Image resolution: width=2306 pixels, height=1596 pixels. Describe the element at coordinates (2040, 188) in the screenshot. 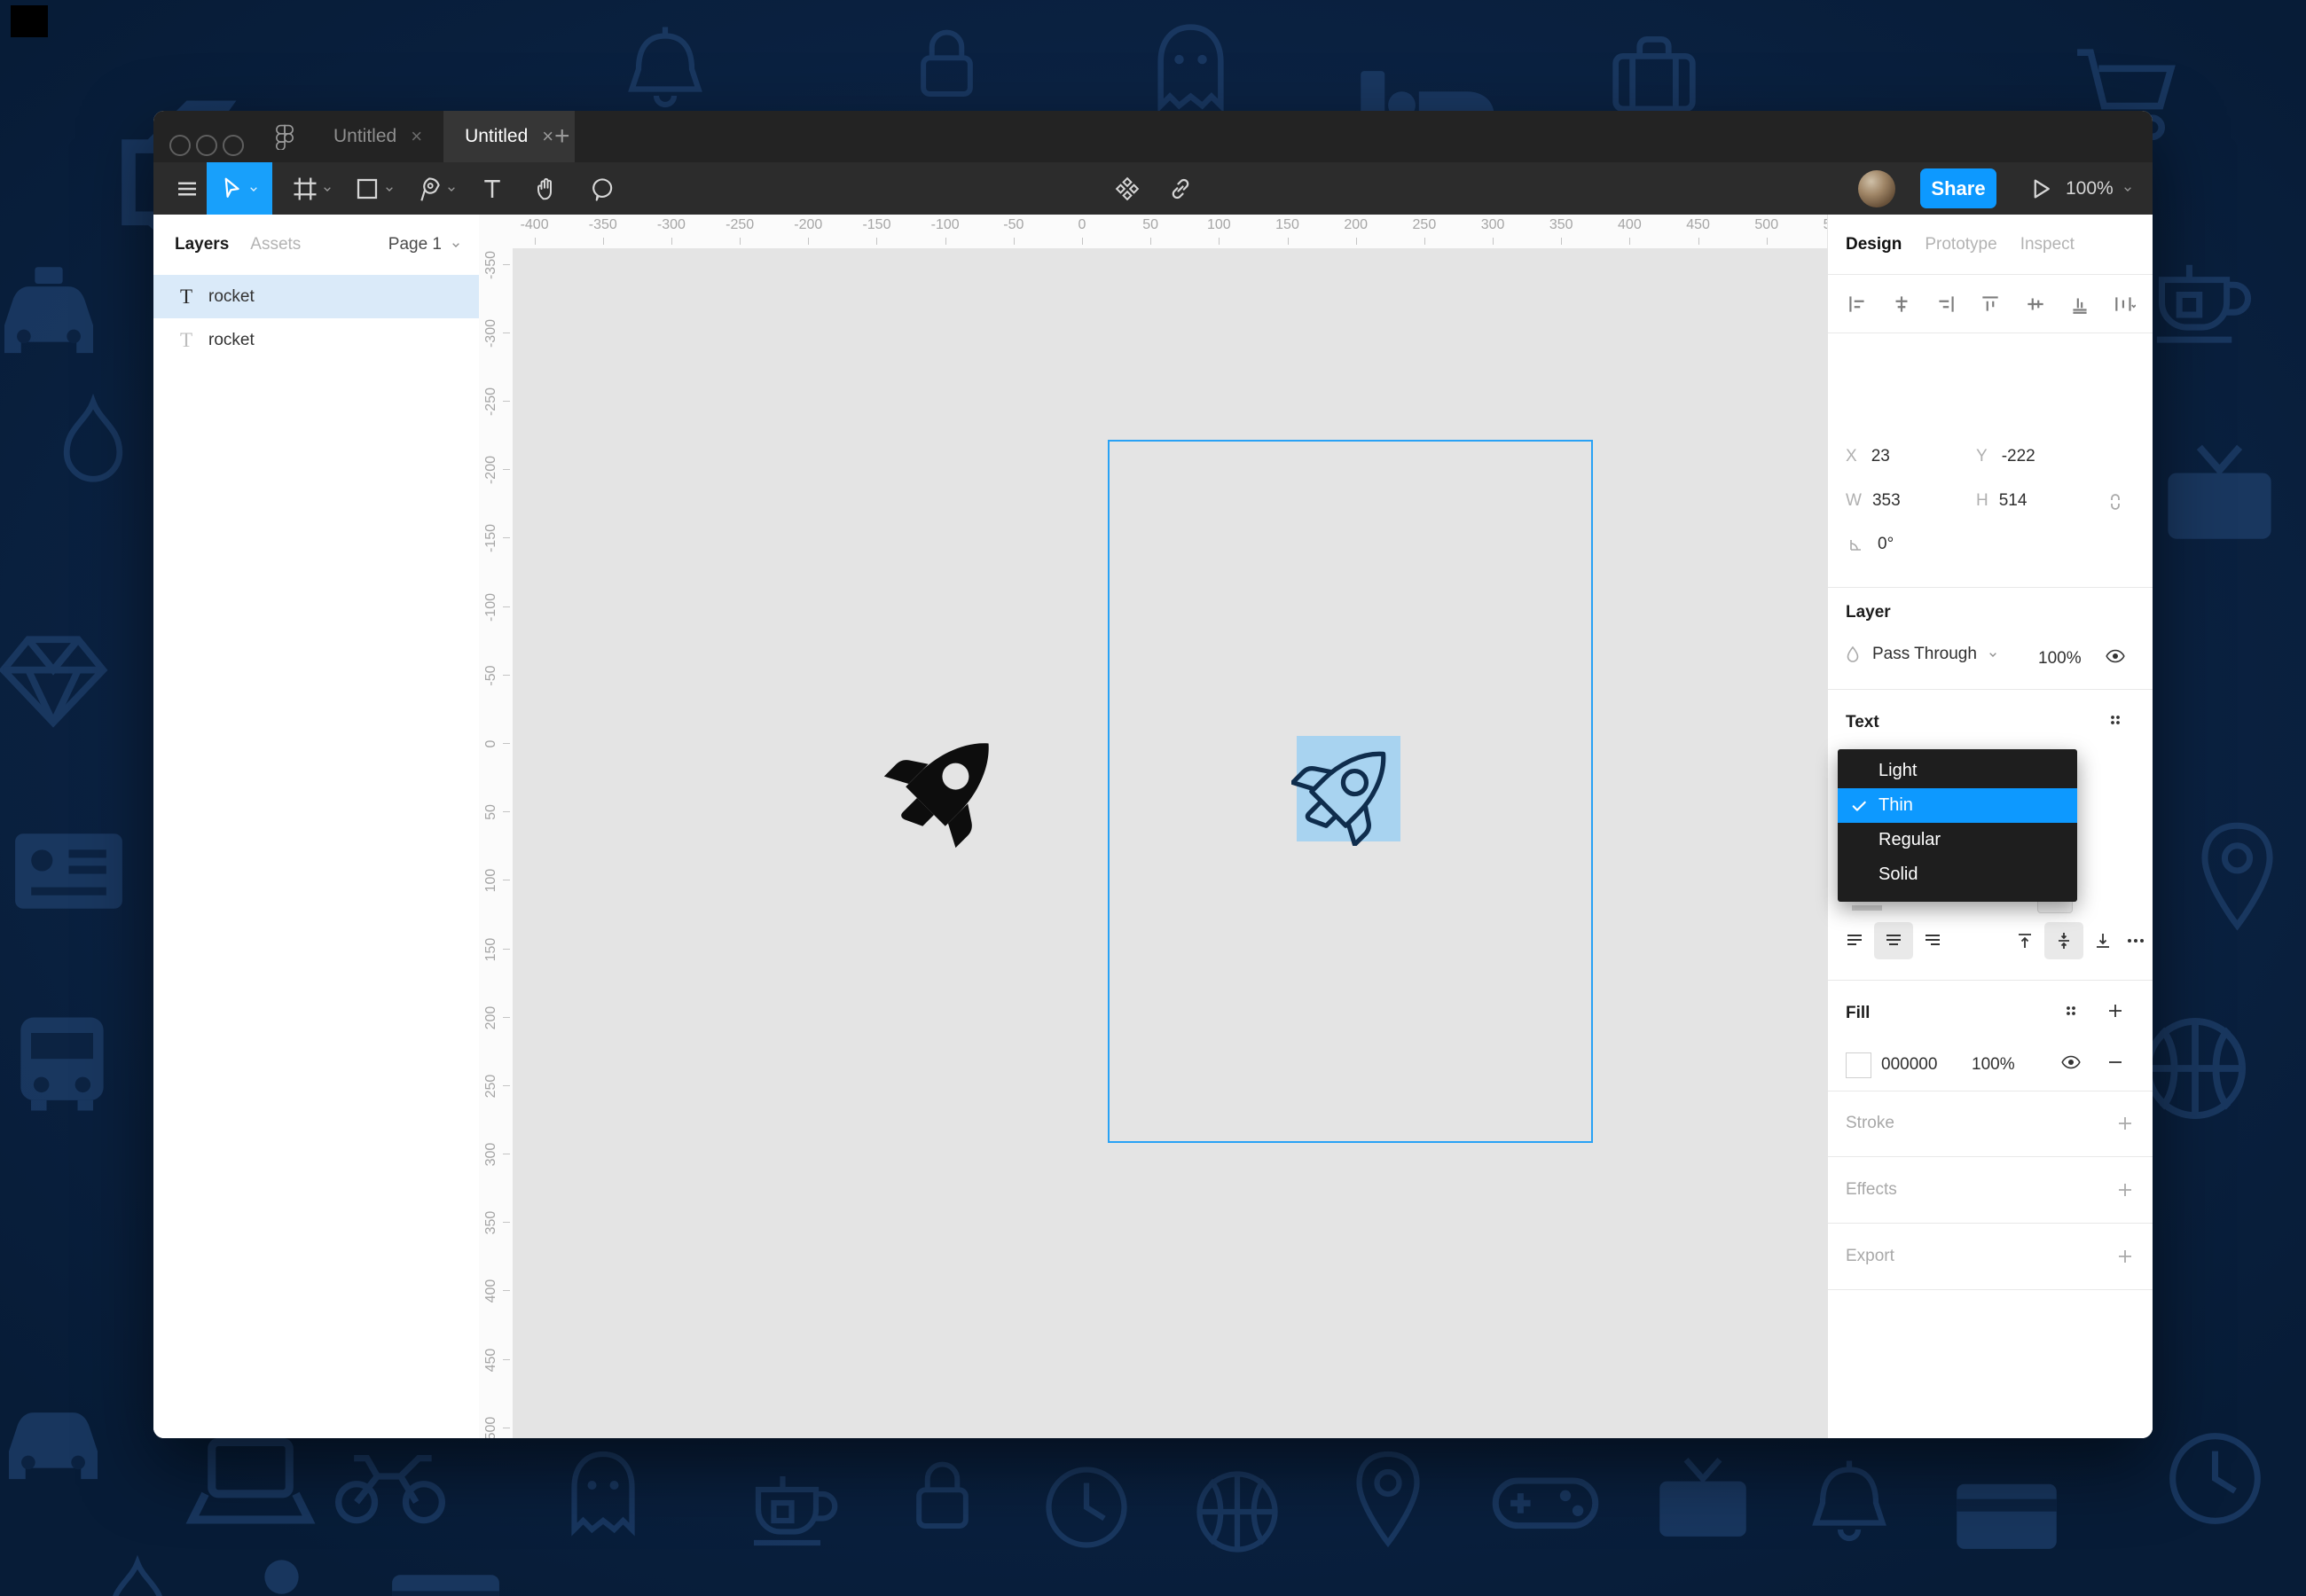

I see `present-button` at that location.